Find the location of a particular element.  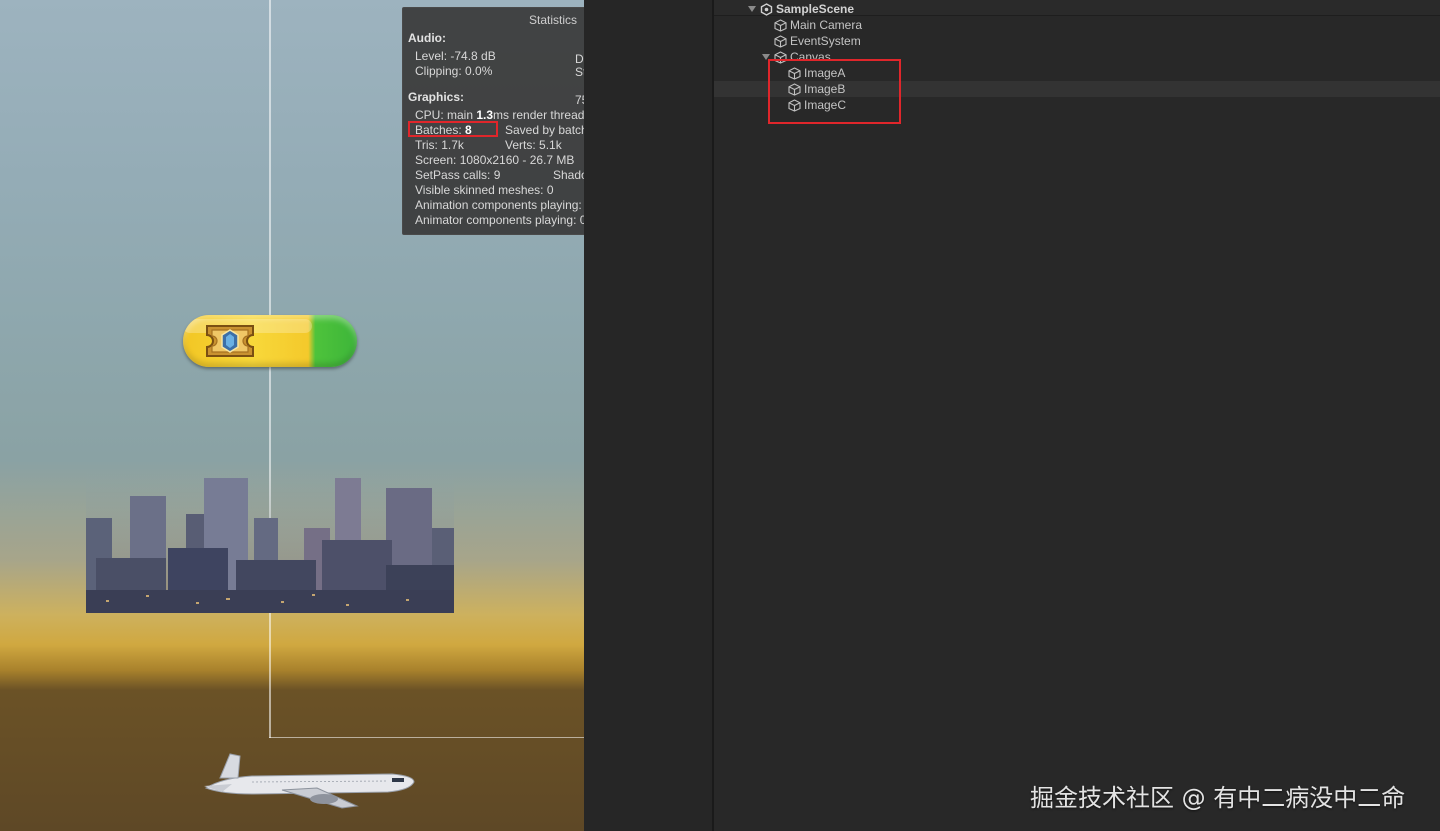

graphics-saved-by-batching: Saved by batching: 0 is located at coordinates (544, 130).